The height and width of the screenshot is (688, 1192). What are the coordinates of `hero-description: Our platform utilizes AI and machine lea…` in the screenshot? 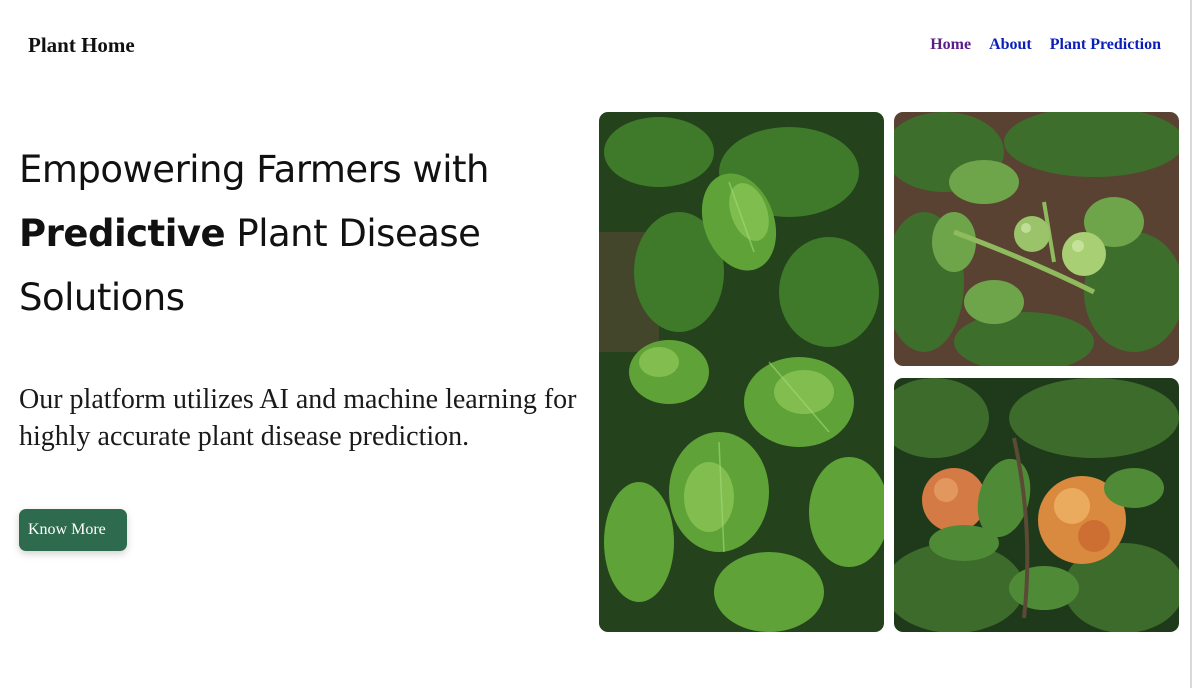 It's located at (298, 418).